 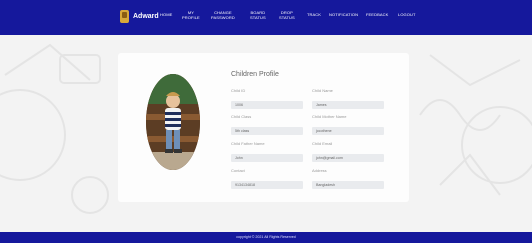 I want to click on nav-logout: LOGOUT, so click(x=407, y=14).